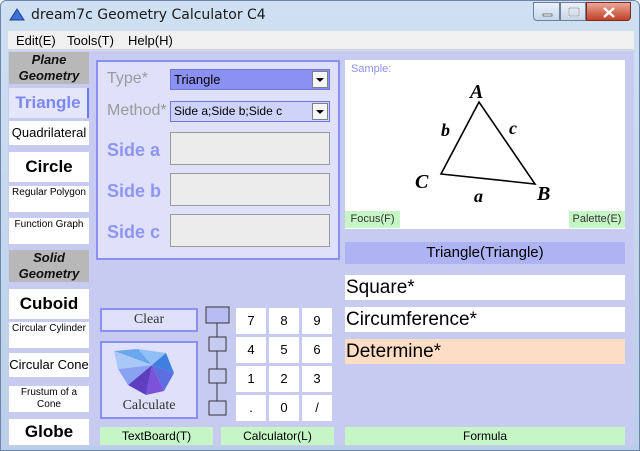  I want to click on menu-tools: Tools(T), so click(90, 40).